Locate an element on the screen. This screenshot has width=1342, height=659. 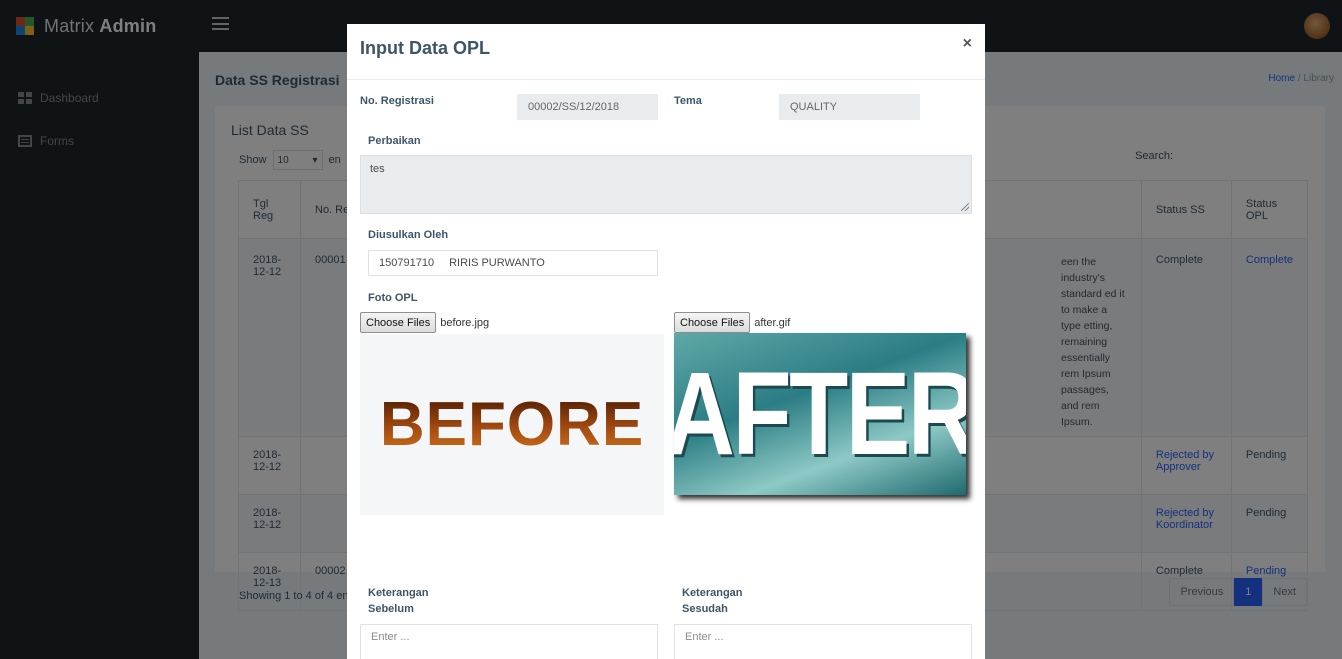
tema-field: QUALITY is located at coordinates (849, 107).